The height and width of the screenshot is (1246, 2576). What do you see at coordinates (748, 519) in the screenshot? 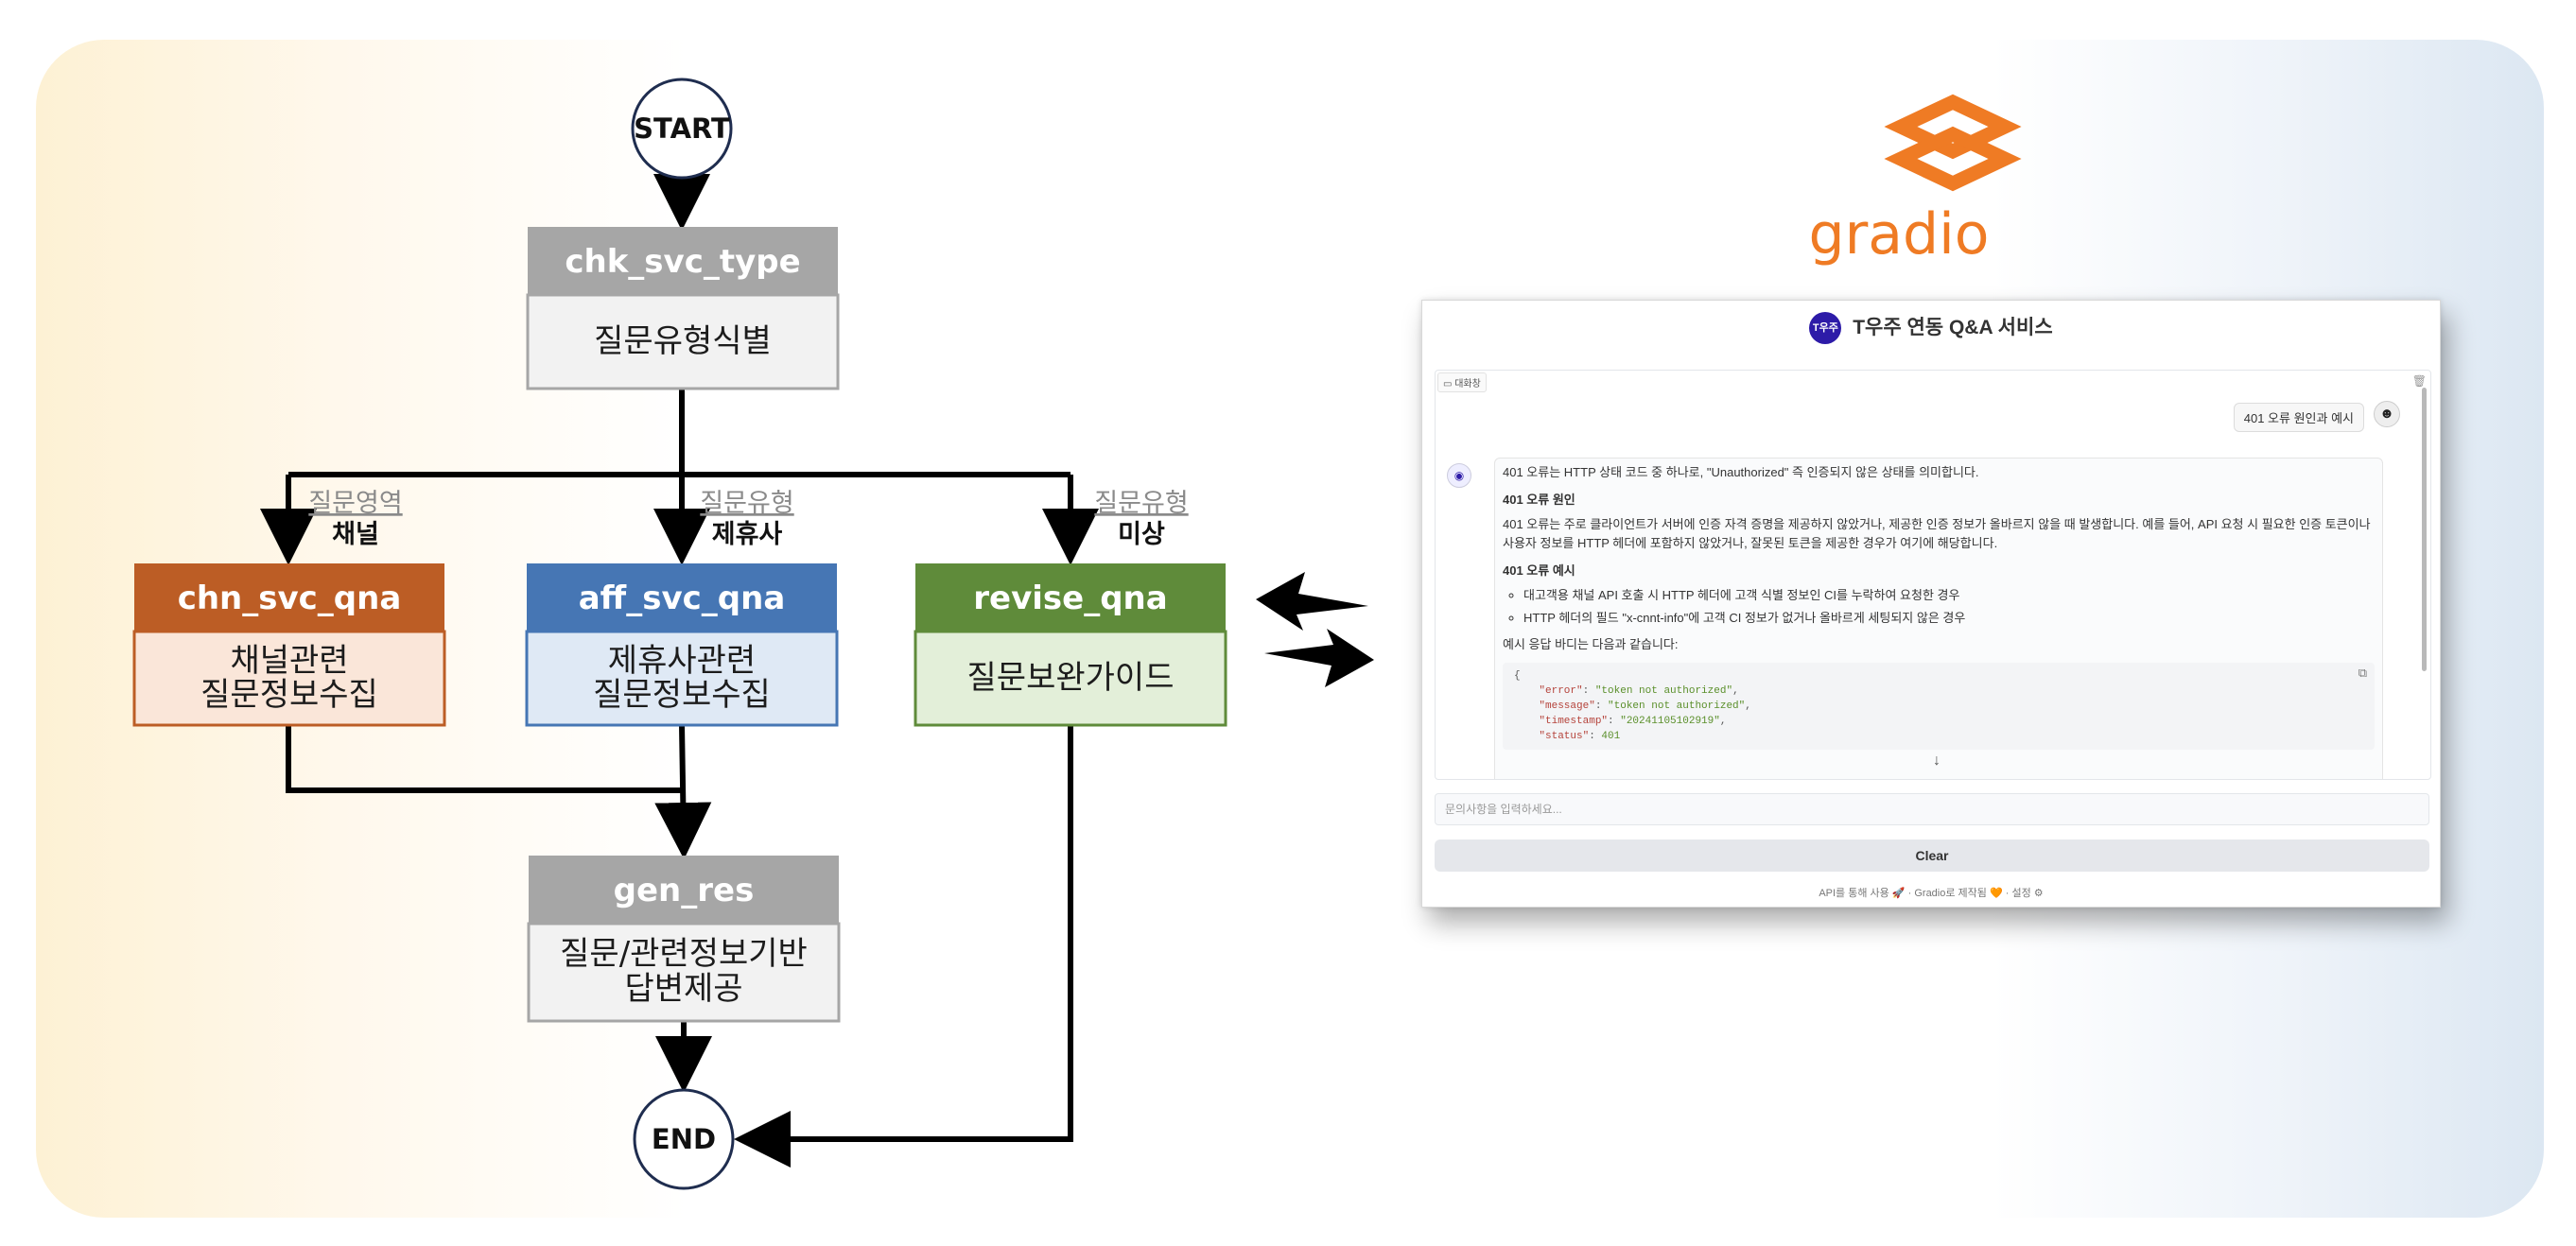
I see `edge-labels: 질문영역 채널 질문유형 제휴사 질문유형 미상` at bounding box center [748, 519].